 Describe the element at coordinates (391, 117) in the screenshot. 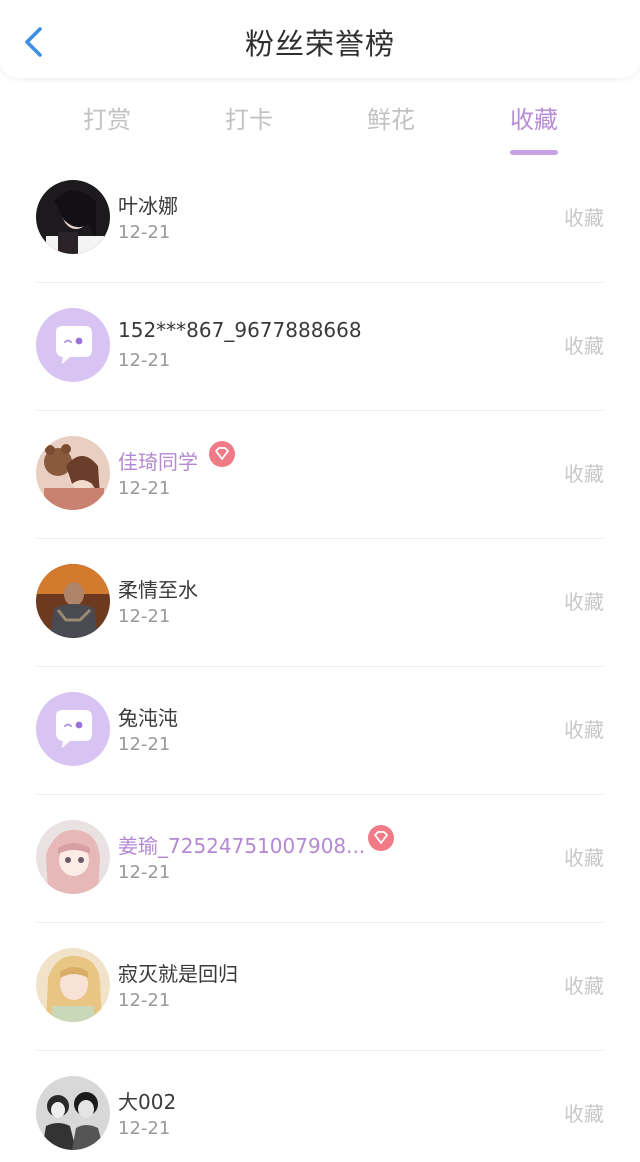

I see `tab-flowers: 鲜花` at that location.